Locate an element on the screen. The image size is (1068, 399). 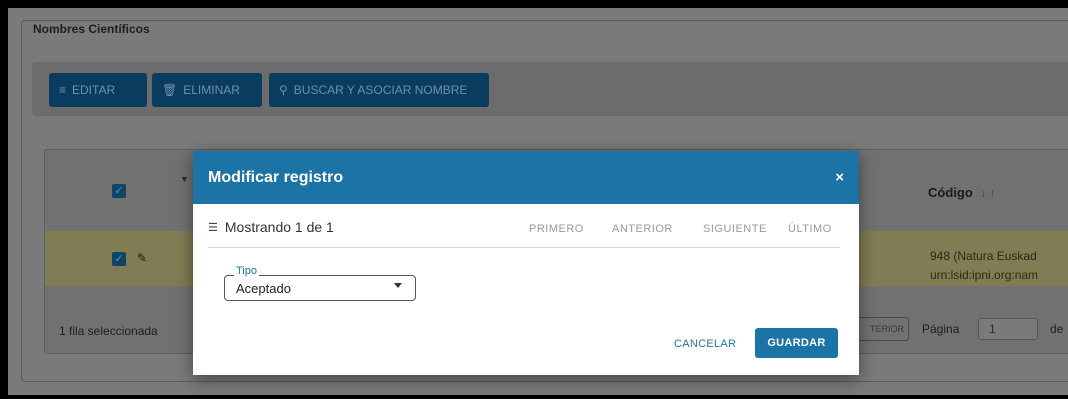
trash-icon: 🗑 is located at coordinates (170, 90).